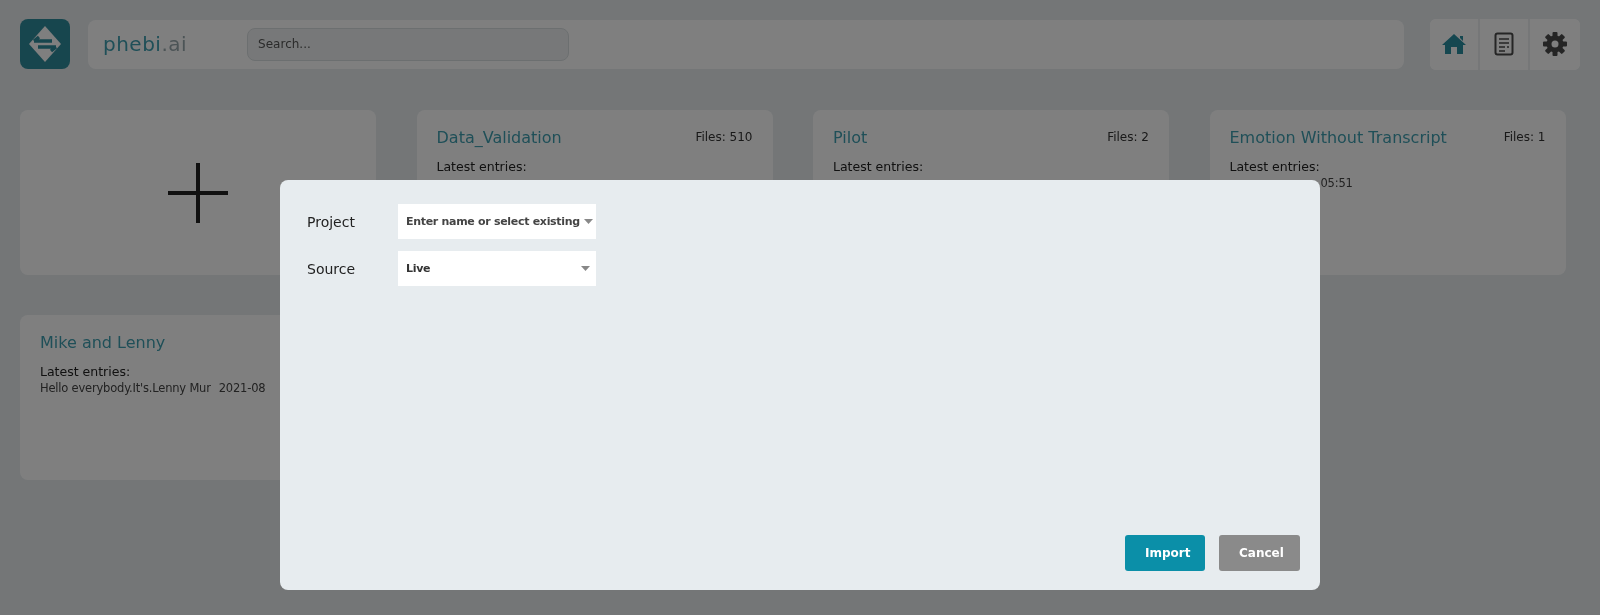 This screenshot has height=615, width=1600. I want to click on dropdown-field: Live, so click(497, 268).